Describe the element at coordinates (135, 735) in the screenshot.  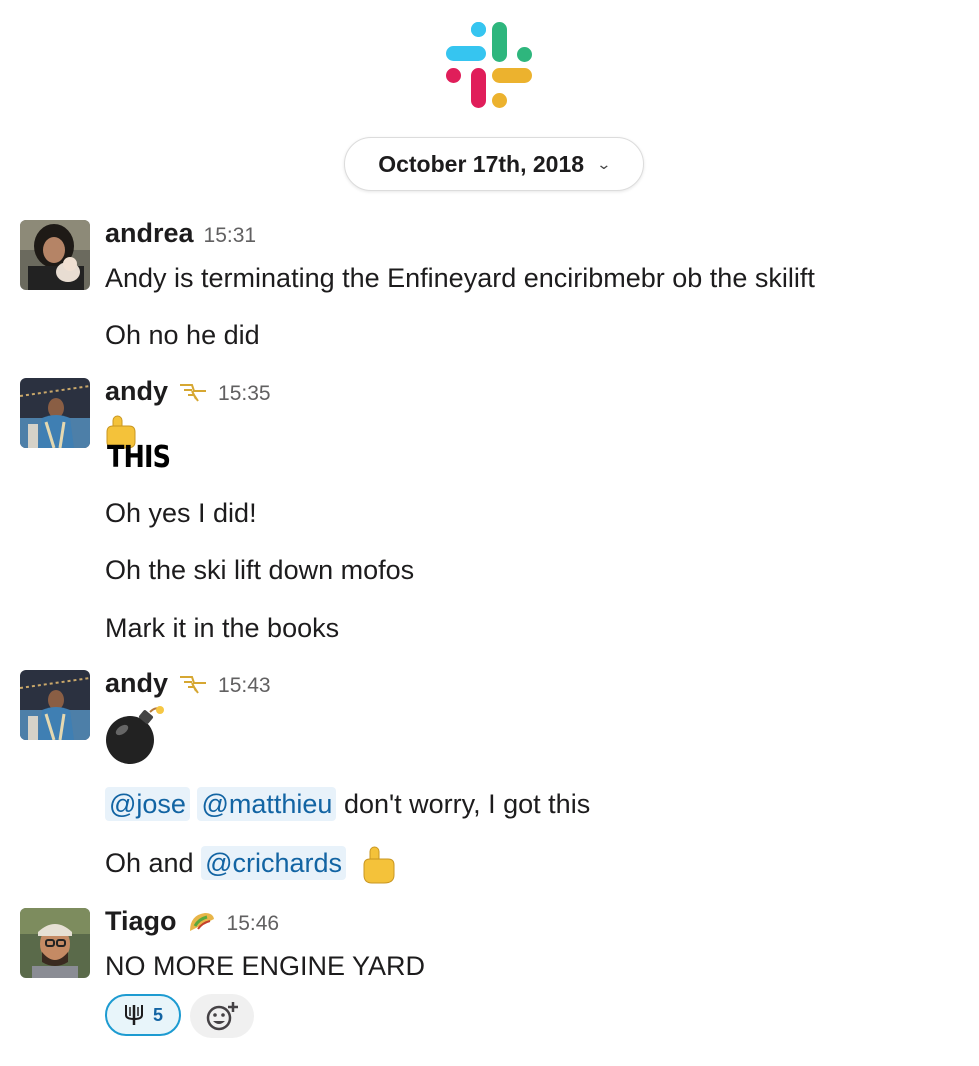
I see `bomb-icon` at that location.